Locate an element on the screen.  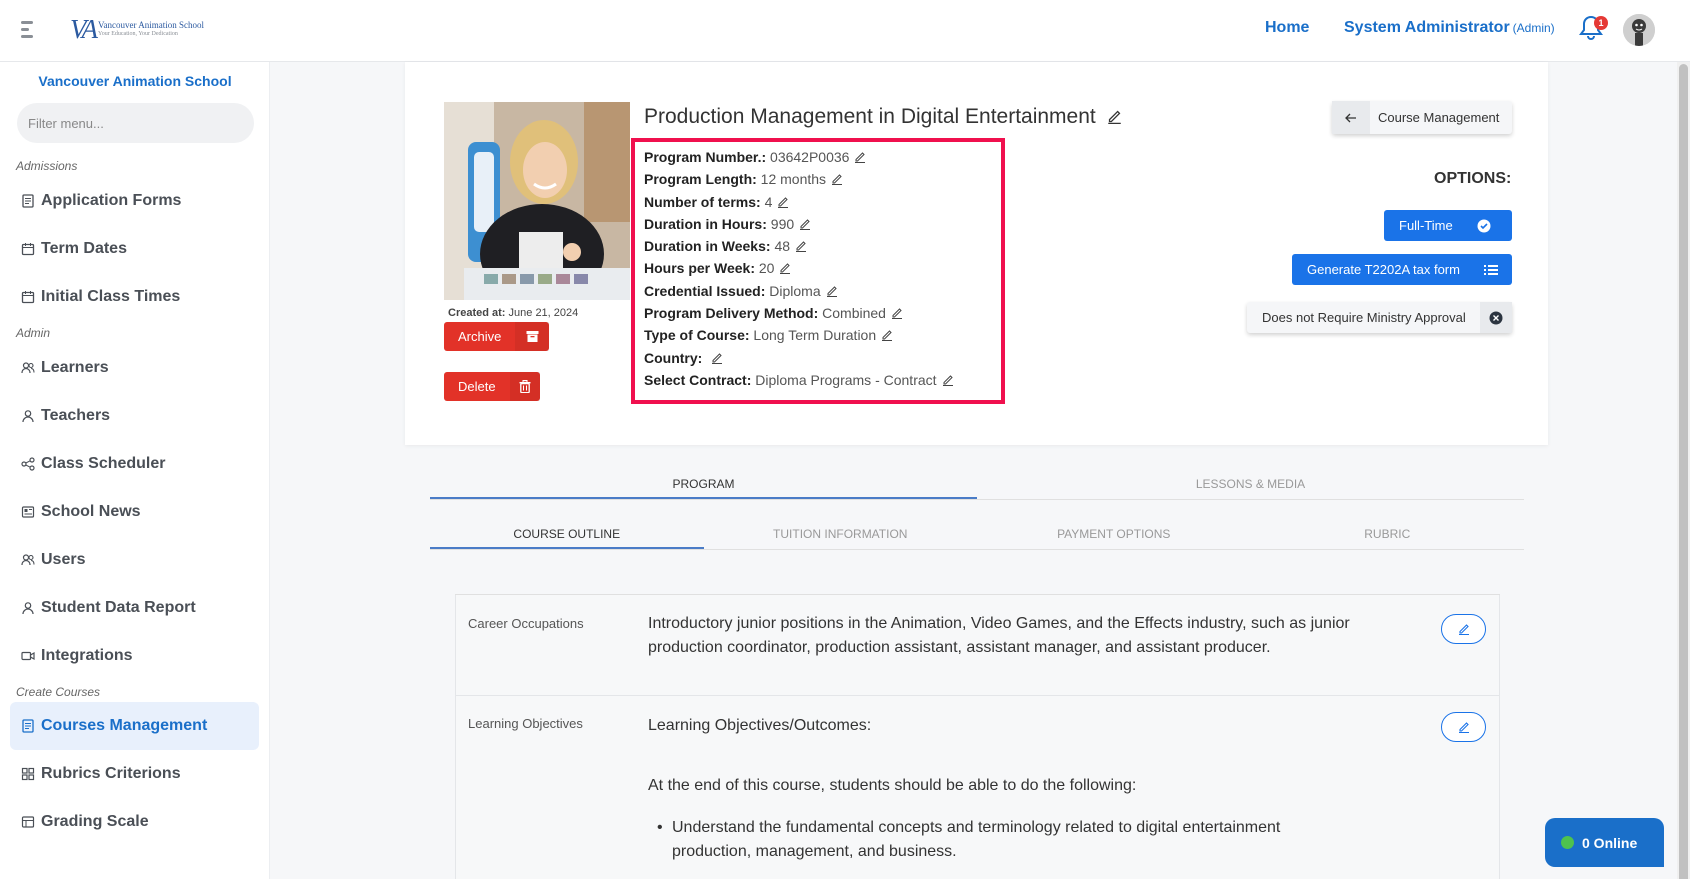
tab-rubric: RUBRIC is located at coordinates (1388, 530).